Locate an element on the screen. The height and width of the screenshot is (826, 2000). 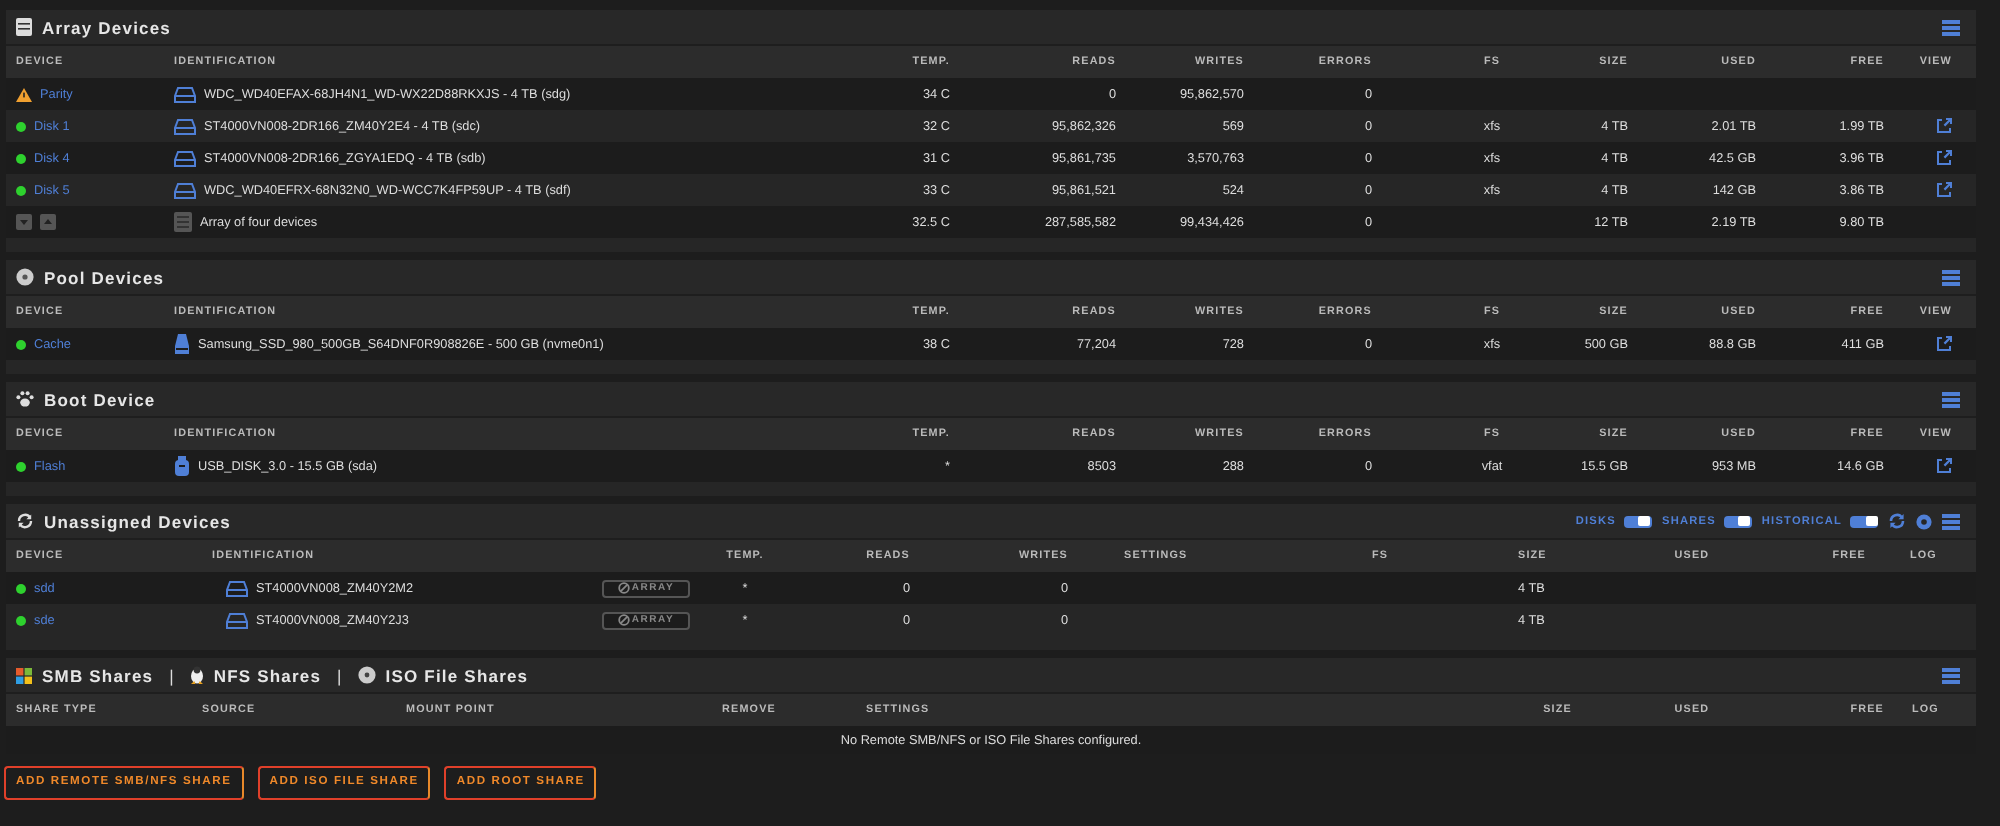
shares-tab: SMB Shares is located at coordinates (98, 675).